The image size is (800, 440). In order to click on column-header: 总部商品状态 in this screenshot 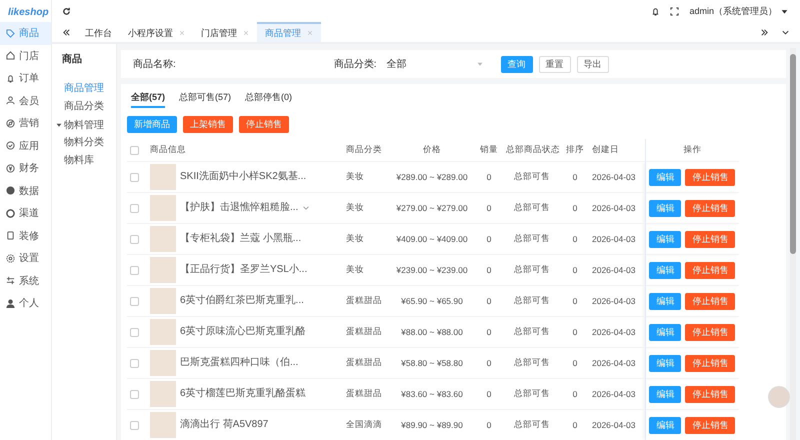, I will do `click(533, 149)`.